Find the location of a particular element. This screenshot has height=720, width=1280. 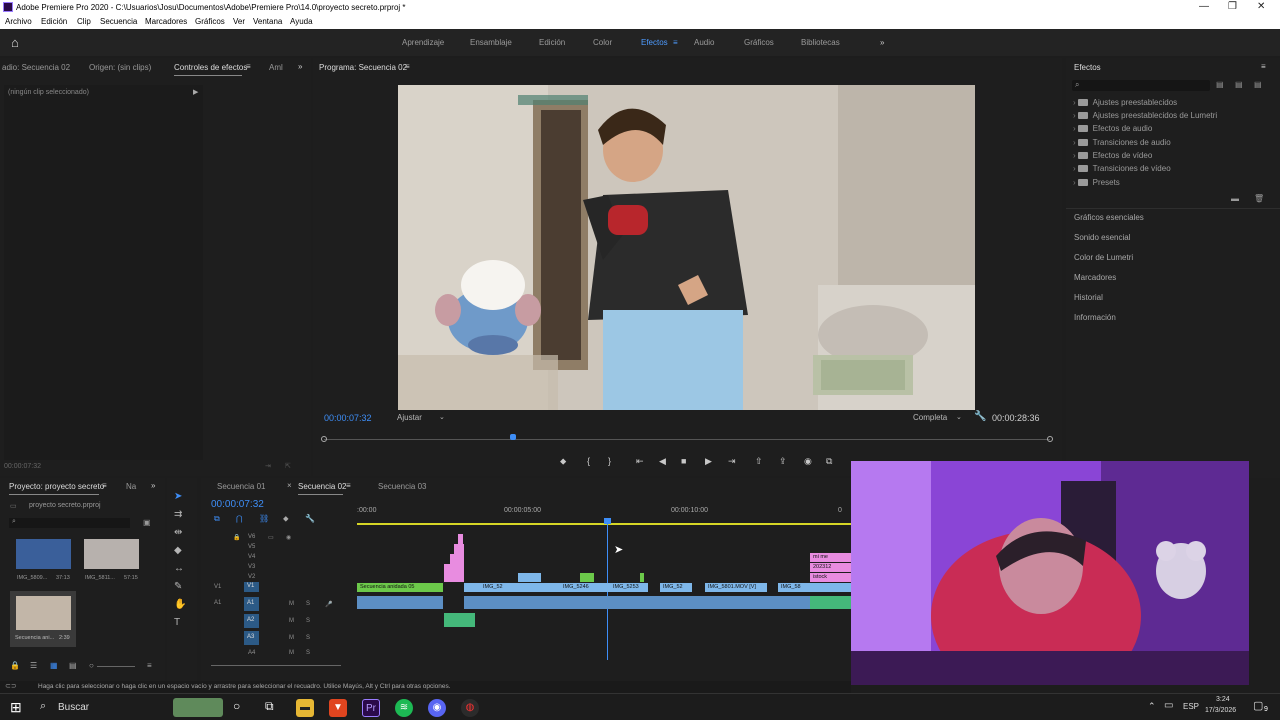

tray-chevron-icon: ⌃ is located at coordinates (1152, 706).